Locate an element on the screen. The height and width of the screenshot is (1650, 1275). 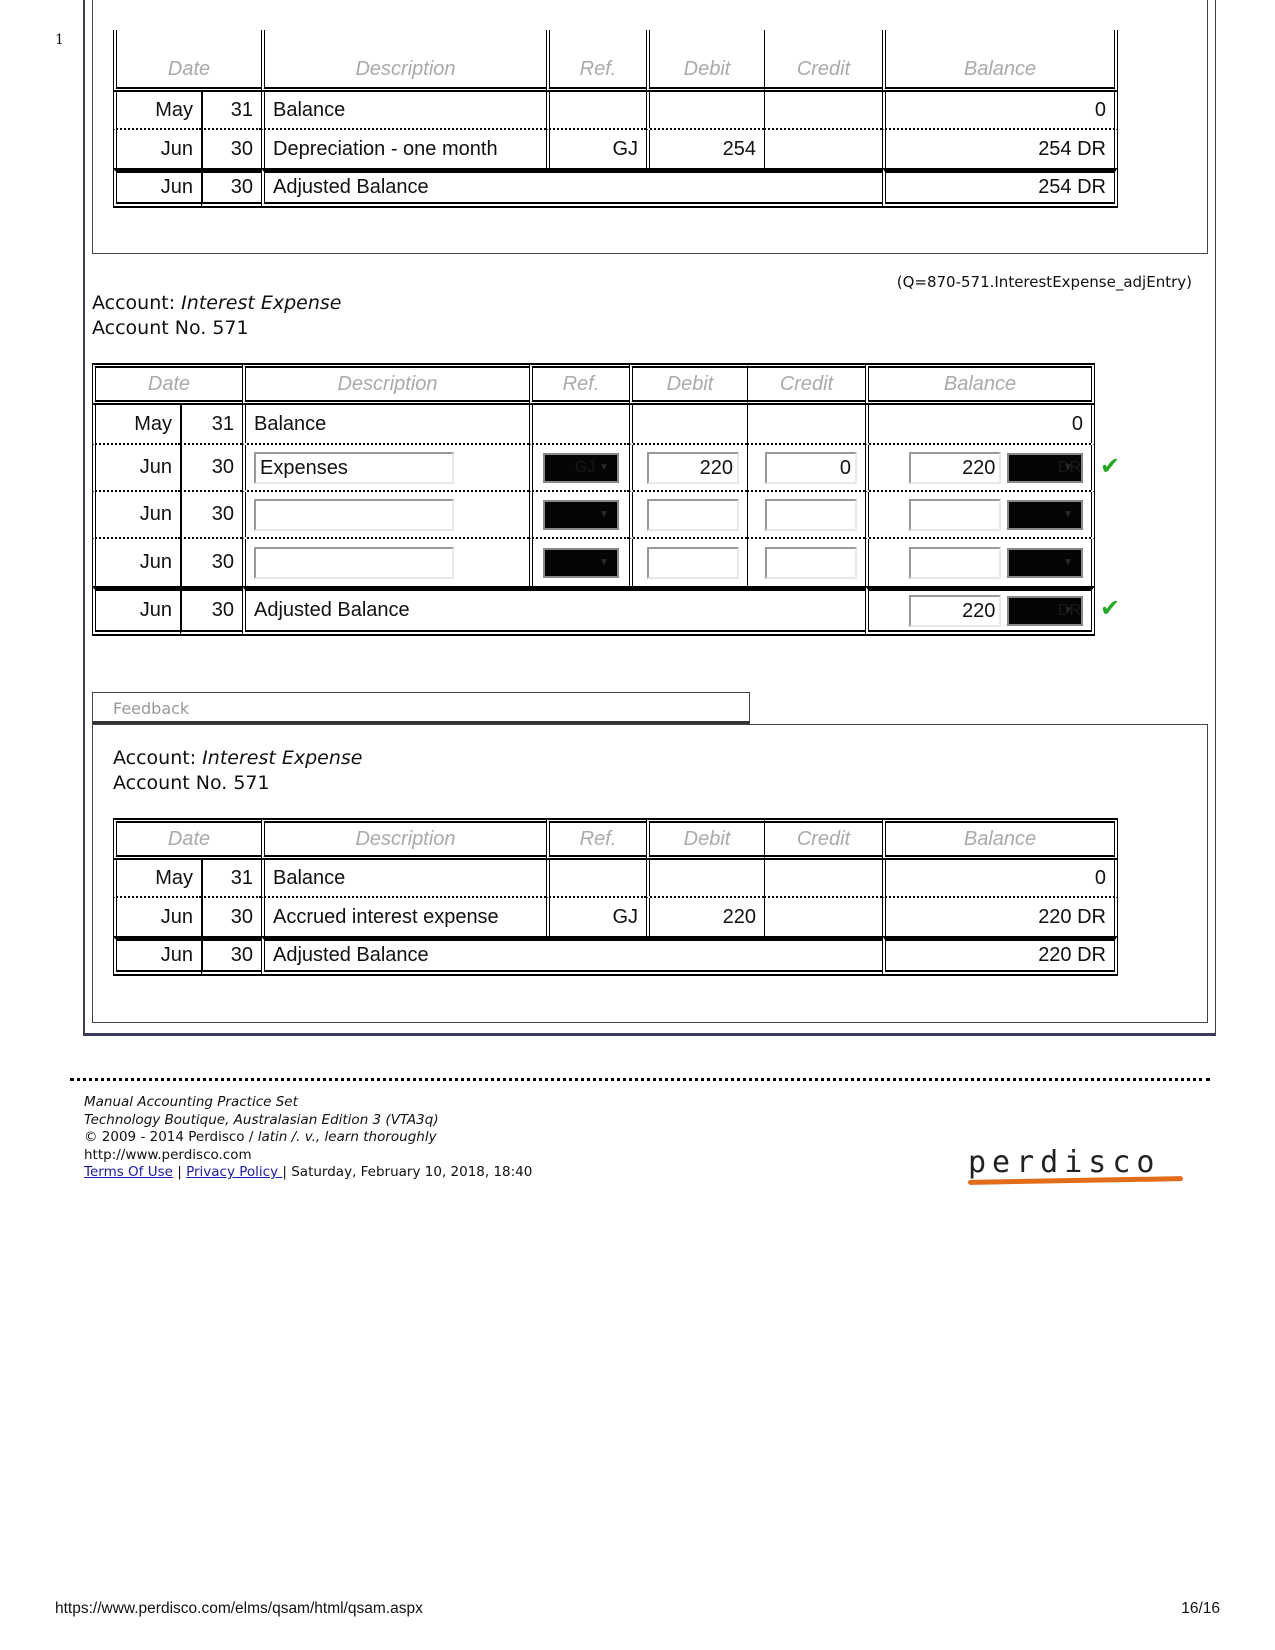
footer-divider is located at coordinates (640, 1079).